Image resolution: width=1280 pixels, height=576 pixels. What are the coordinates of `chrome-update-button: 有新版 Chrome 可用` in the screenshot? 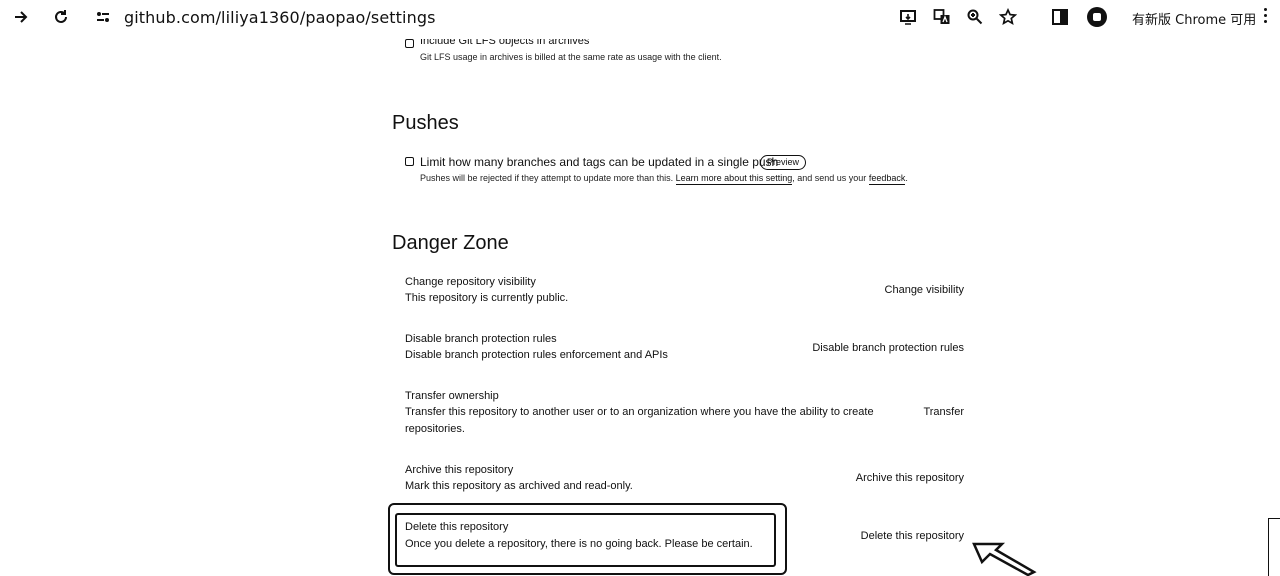 It's located at (1194, 18).